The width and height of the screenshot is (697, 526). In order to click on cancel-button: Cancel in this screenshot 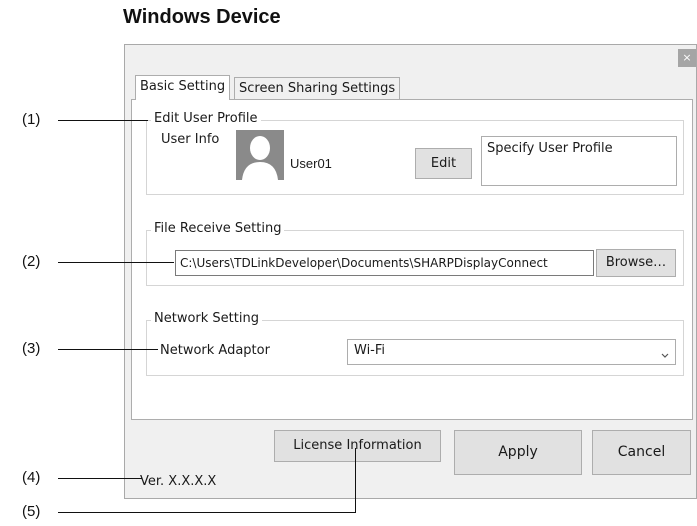, I will do `click(641, 452)`.